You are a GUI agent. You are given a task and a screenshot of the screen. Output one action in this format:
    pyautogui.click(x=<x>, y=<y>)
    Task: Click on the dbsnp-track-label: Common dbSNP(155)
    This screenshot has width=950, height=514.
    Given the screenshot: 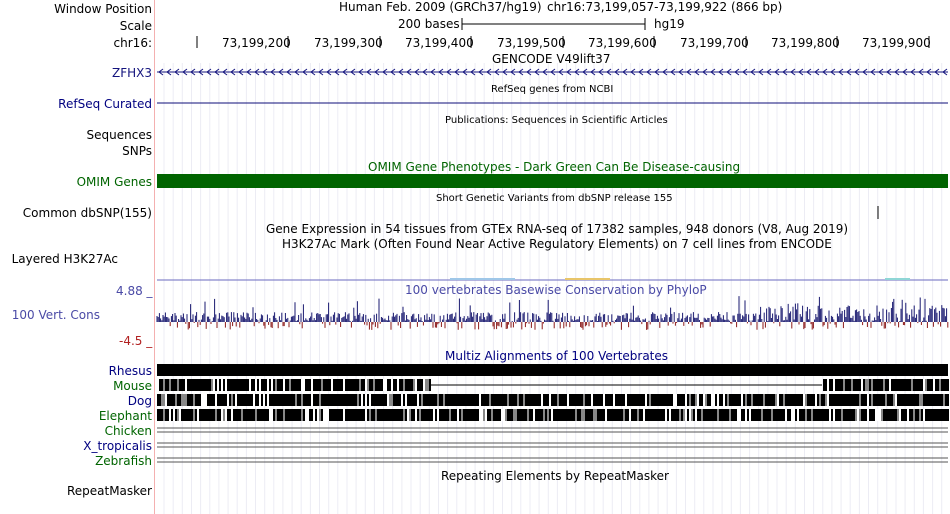 What is the action you would take?
    pyautogui.click(x=76, y=213)
    